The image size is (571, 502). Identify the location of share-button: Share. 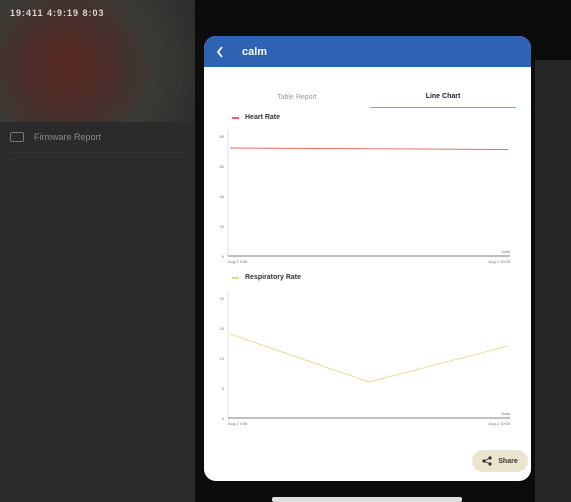
(500, 461).